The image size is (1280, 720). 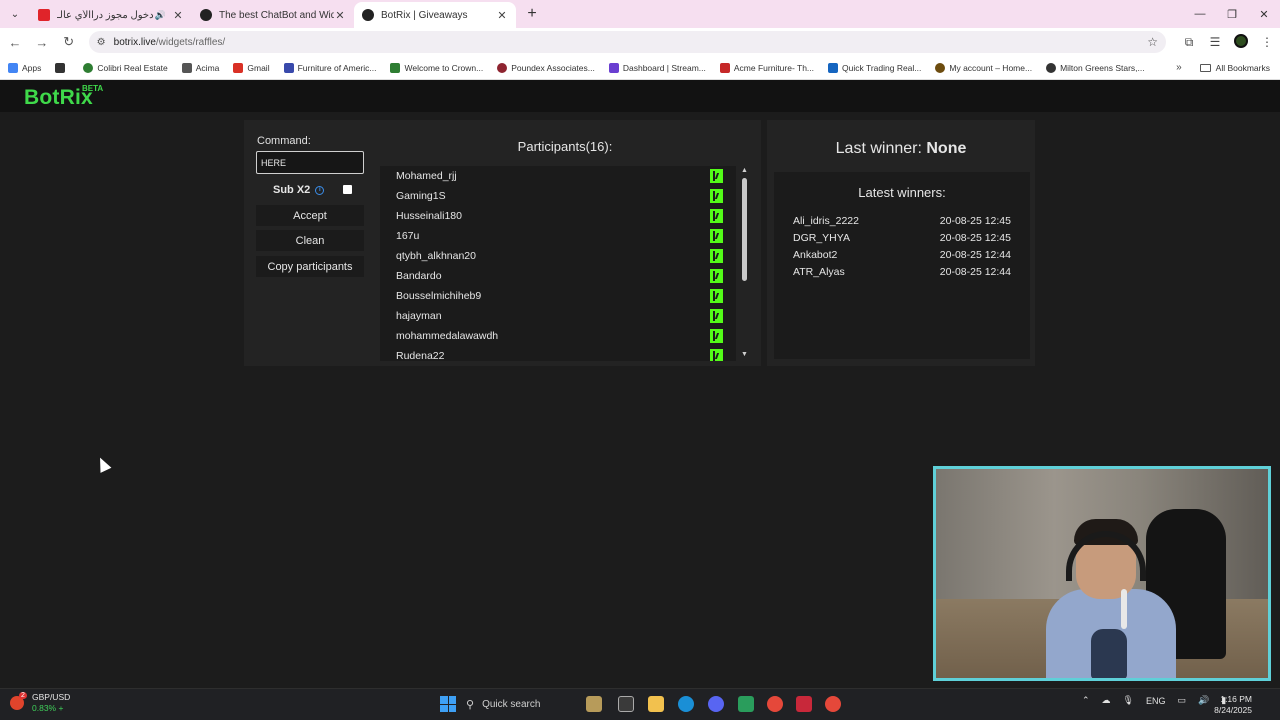 I want to click on widget-icon, so click(x=594, y=704).